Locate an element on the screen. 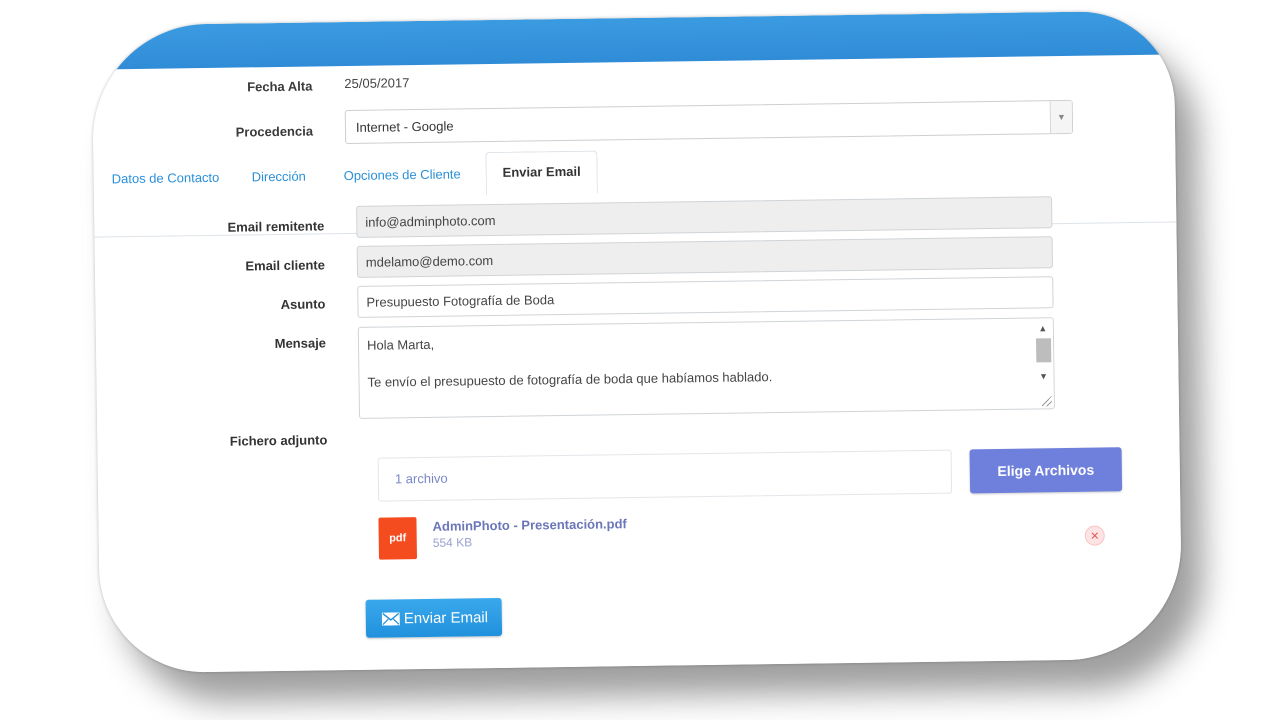  fecha-alta-label: Fecha Alta is located at coordinates (280, 86).